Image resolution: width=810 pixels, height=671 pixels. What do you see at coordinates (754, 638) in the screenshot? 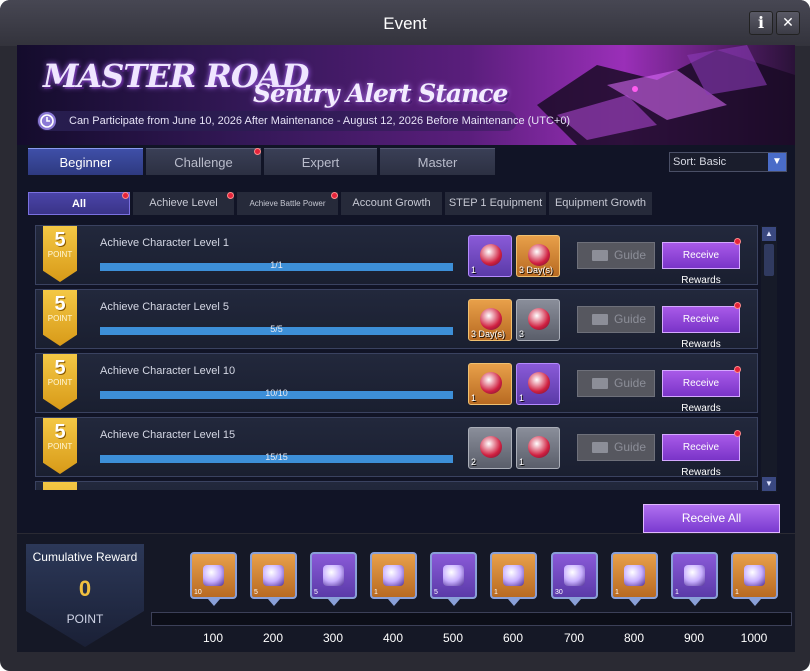
I see `milestone-label: 1000` at bounding box center [754, 638].